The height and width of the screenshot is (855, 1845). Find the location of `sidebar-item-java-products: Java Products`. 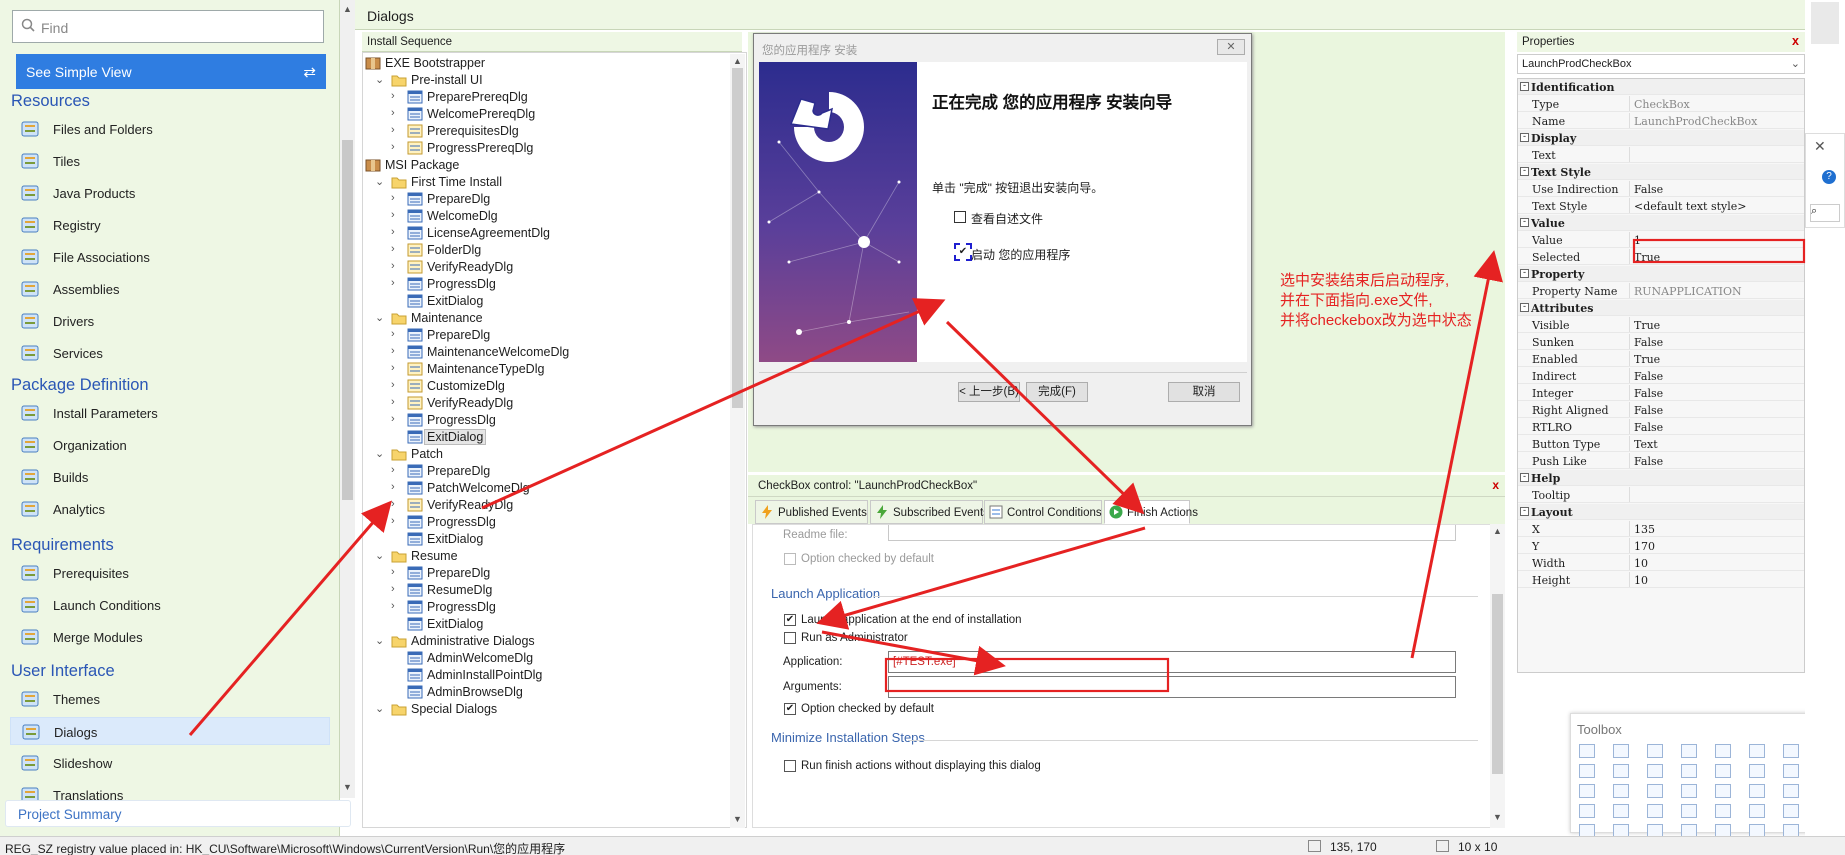

sidebar-item-java-products: Java Products is located at coordinates (175, 193).